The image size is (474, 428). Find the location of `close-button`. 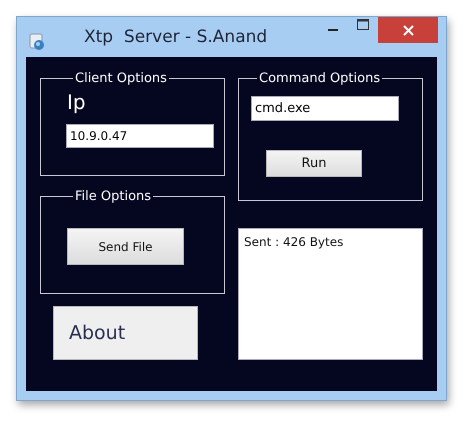

close-button is located at coordinates (408, 30).